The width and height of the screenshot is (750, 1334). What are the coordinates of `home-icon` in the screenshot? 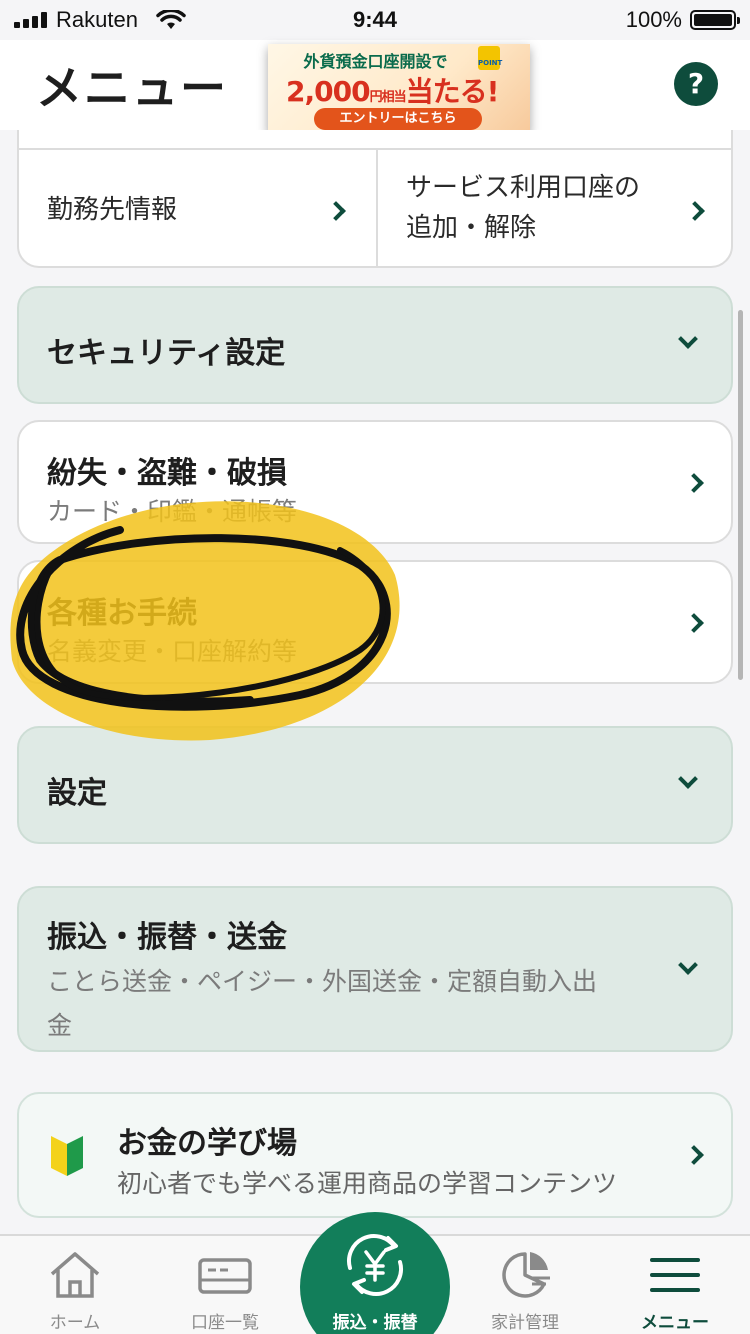 It's located at (75, 1275).